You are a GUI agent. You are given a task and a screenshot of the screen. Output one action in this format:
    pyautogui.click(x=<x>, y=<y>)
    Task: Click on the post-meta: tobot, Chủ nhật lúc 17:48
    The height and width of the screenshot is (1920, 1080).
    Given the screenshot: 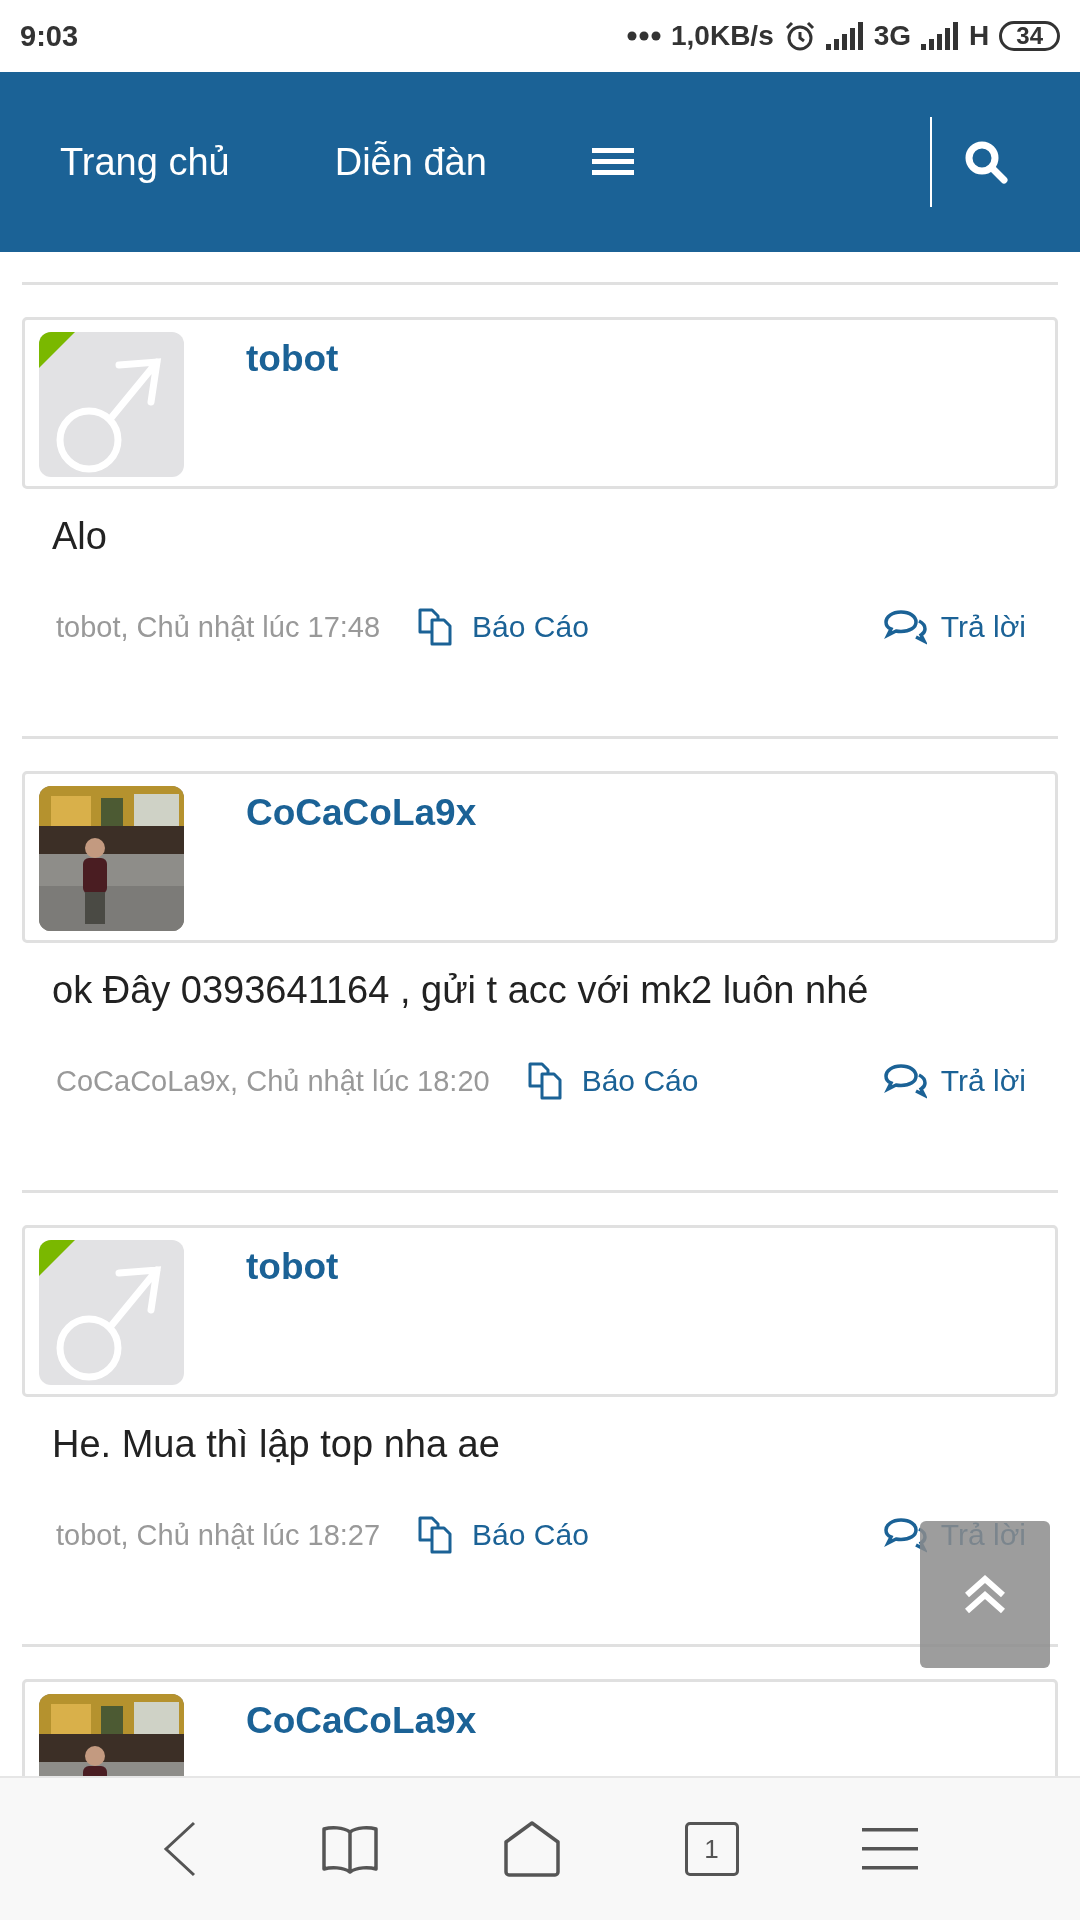 What is the action you would take?
    pyautogui.click(x=218, y=627)
    